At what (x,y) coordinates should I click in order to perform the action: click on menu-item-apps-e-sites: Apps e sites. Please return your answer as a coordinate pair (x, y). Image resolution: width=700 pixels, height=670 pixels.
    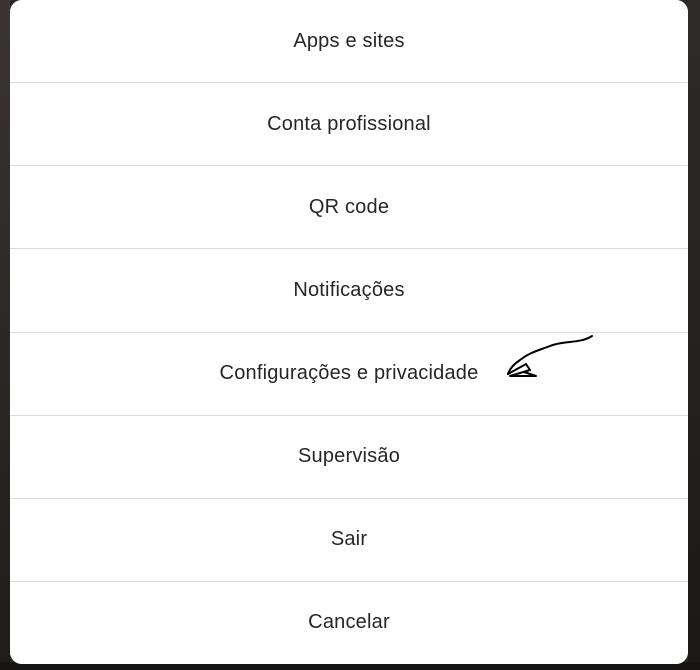
    Looking at the image, I should click on (349, 42).